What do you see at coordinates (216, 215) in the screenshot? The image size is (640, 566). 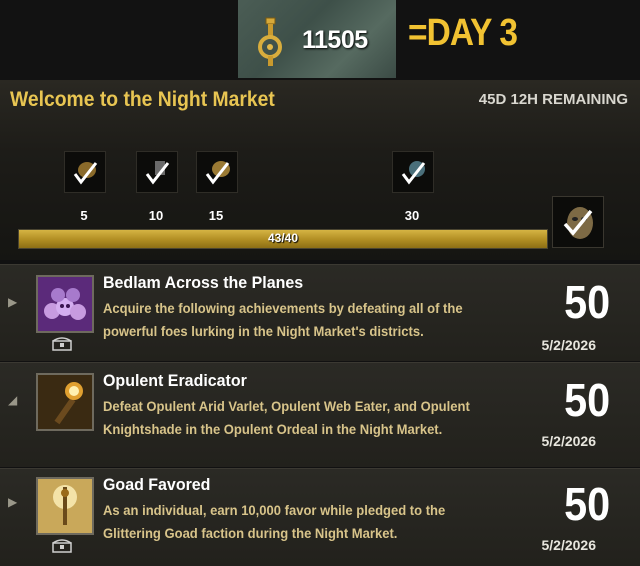 I see `tier-label-15: 15` at bounding box center [216, 215].